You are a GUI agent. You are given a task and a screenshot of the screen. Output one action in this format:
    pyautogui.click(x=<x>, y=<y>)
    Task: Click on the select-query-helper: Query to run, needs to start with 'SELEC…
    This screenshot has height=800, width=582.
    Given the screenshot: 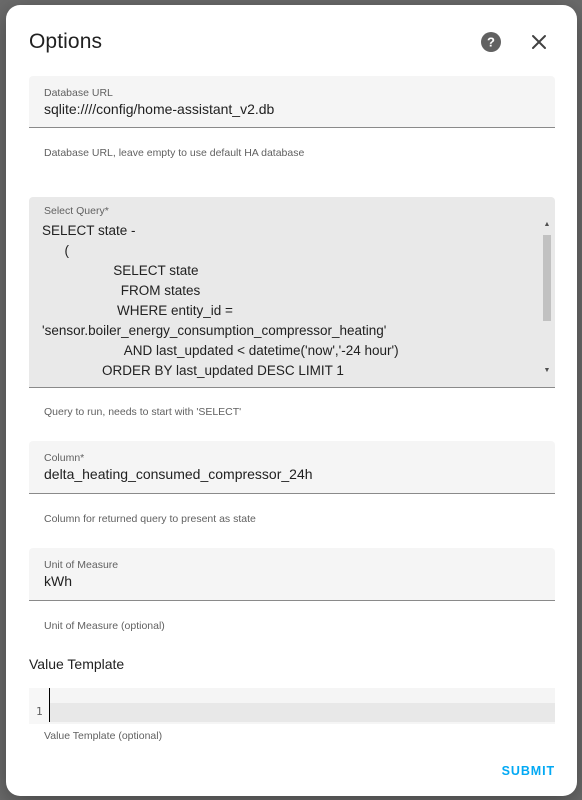 What is the action you would take?
    pyautogui.click(x=143, y=412)
    